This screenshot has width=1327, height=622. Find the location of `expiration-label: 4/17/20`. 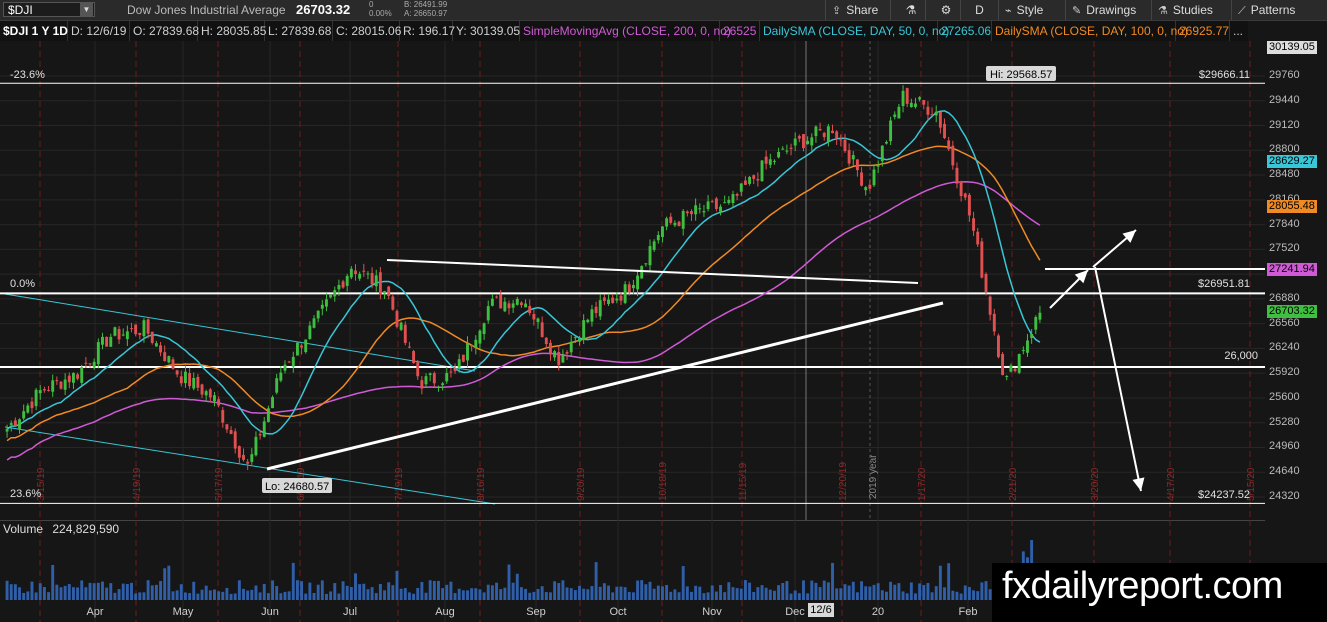

expiration-label: 4/17/20 is located at coordinates (1171, 484).